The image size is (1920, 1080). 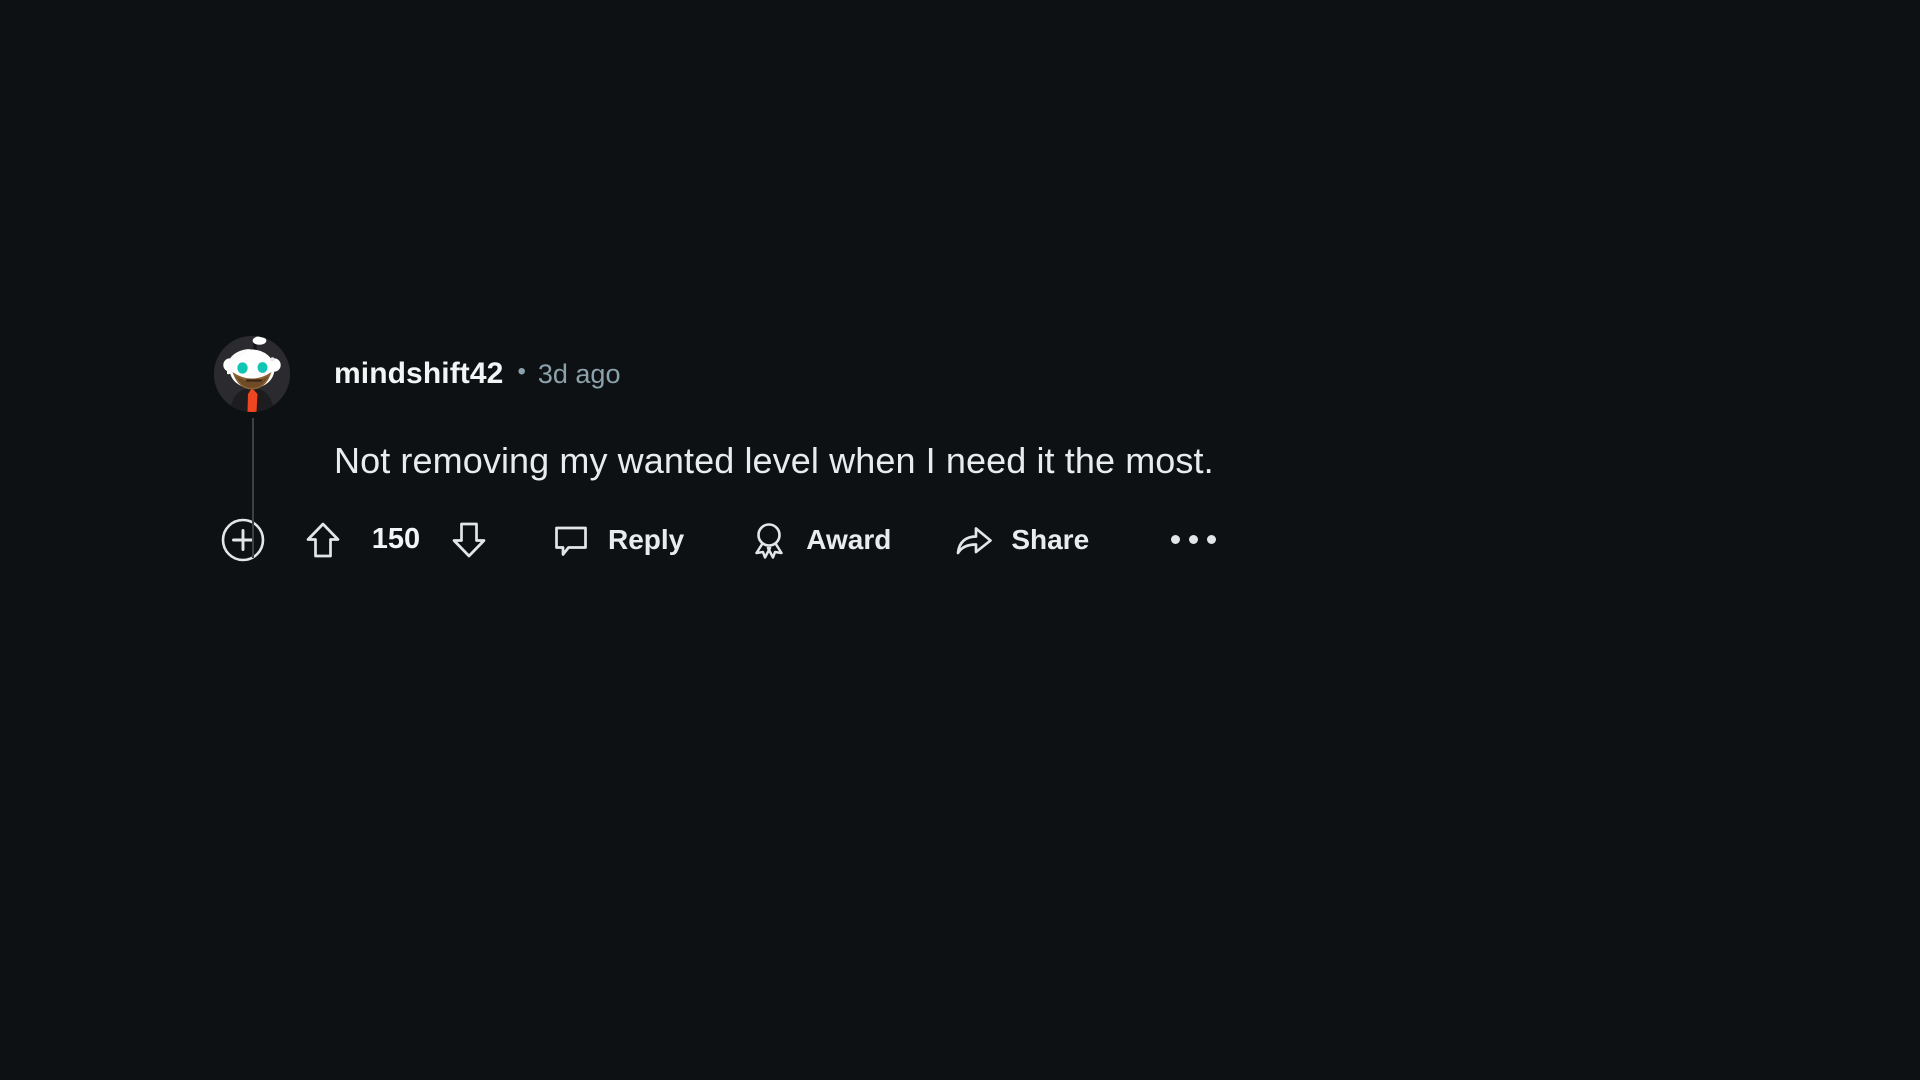 I want to click on award-label: Award, so click(x=849, y=539).